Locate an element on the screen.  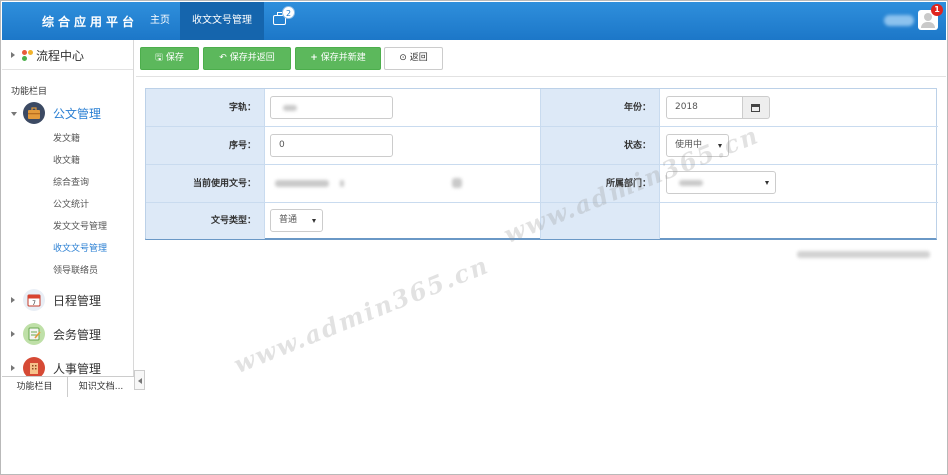
sub-item-leader-liaison: 领导联络员 is located at coordinates (75, 269).